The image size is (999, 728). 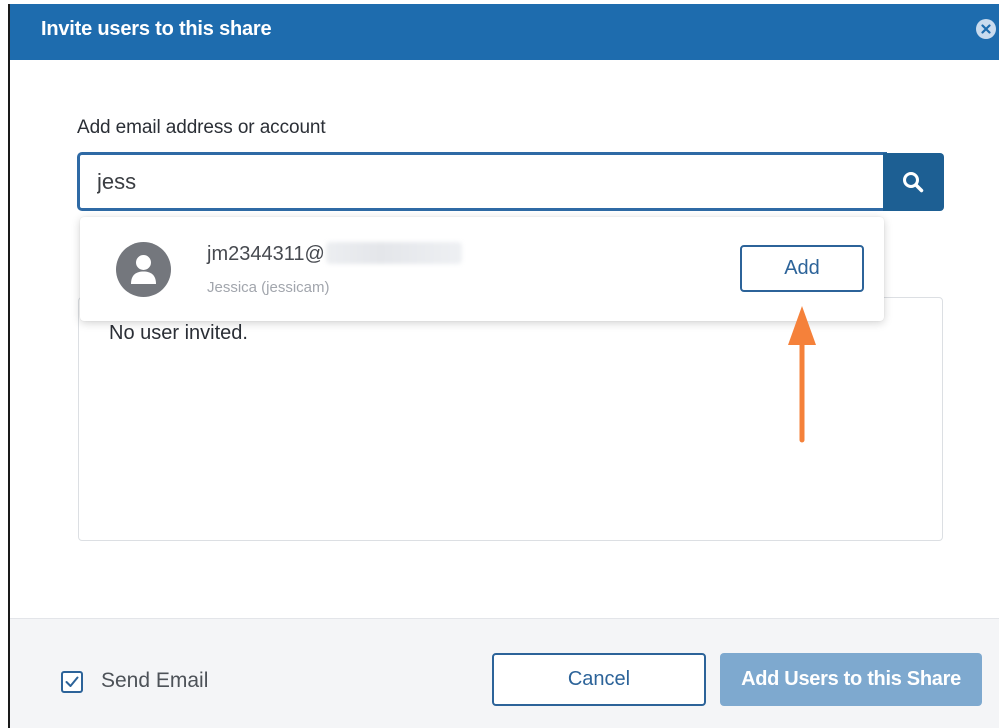 What do you see at coordinates (178, 333) in the screenshot?
I see `invited-empty-message: No user invited.` at bounding box center [178, 333].